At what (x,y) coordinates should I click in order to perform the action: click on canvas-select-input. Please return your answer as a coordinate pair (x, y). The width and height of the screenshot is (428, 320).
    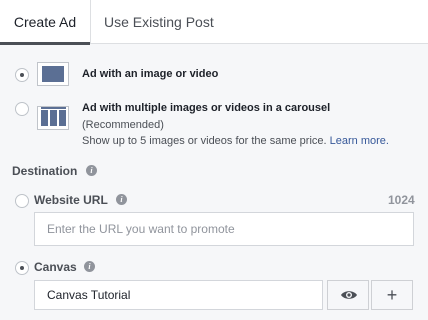
    Looking at the image, I should click on (178, 295).